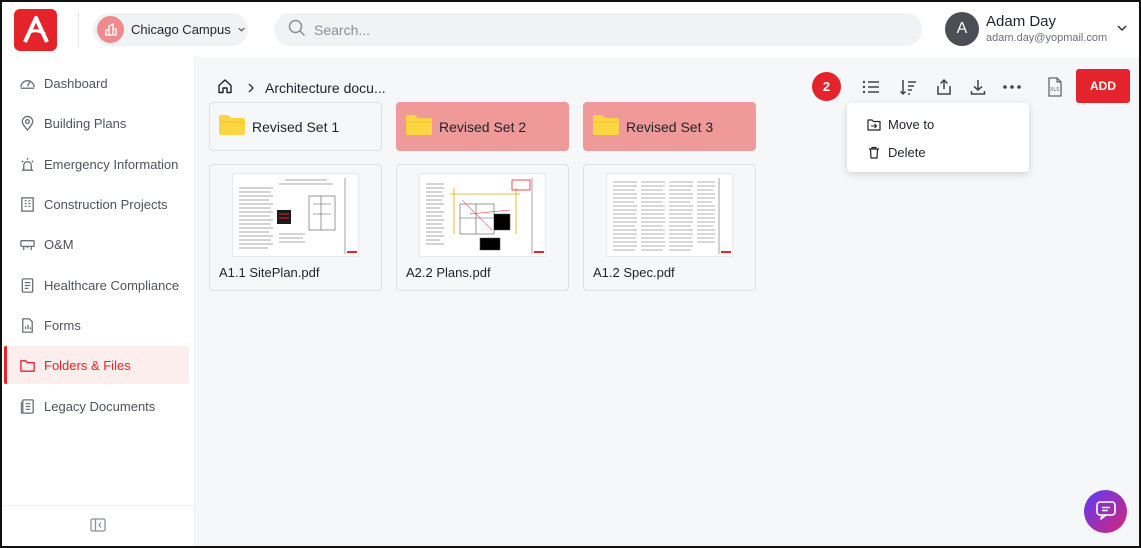  I want to click on file-card: A1.1 SitePlan.pdf, so click(295, 227).